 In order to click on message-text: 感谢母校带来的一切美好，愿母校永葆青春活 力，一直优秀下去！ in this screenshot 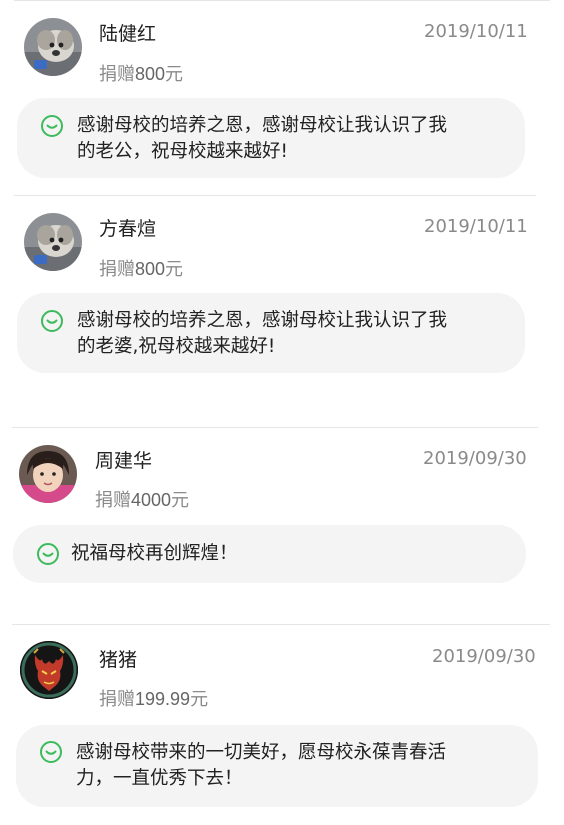, I will do `click(301, 766)`.